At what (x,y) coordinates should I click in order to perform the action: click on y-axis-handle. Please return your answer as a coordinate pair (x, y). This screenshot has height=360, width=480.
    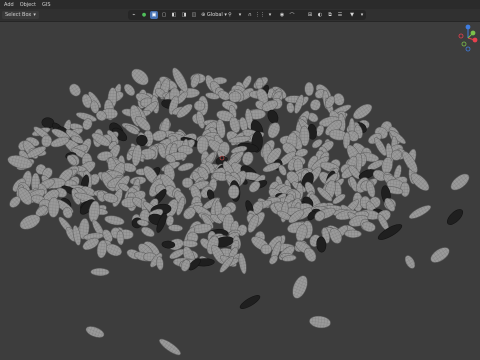
    Looking at the image, I should click on (473, 33).